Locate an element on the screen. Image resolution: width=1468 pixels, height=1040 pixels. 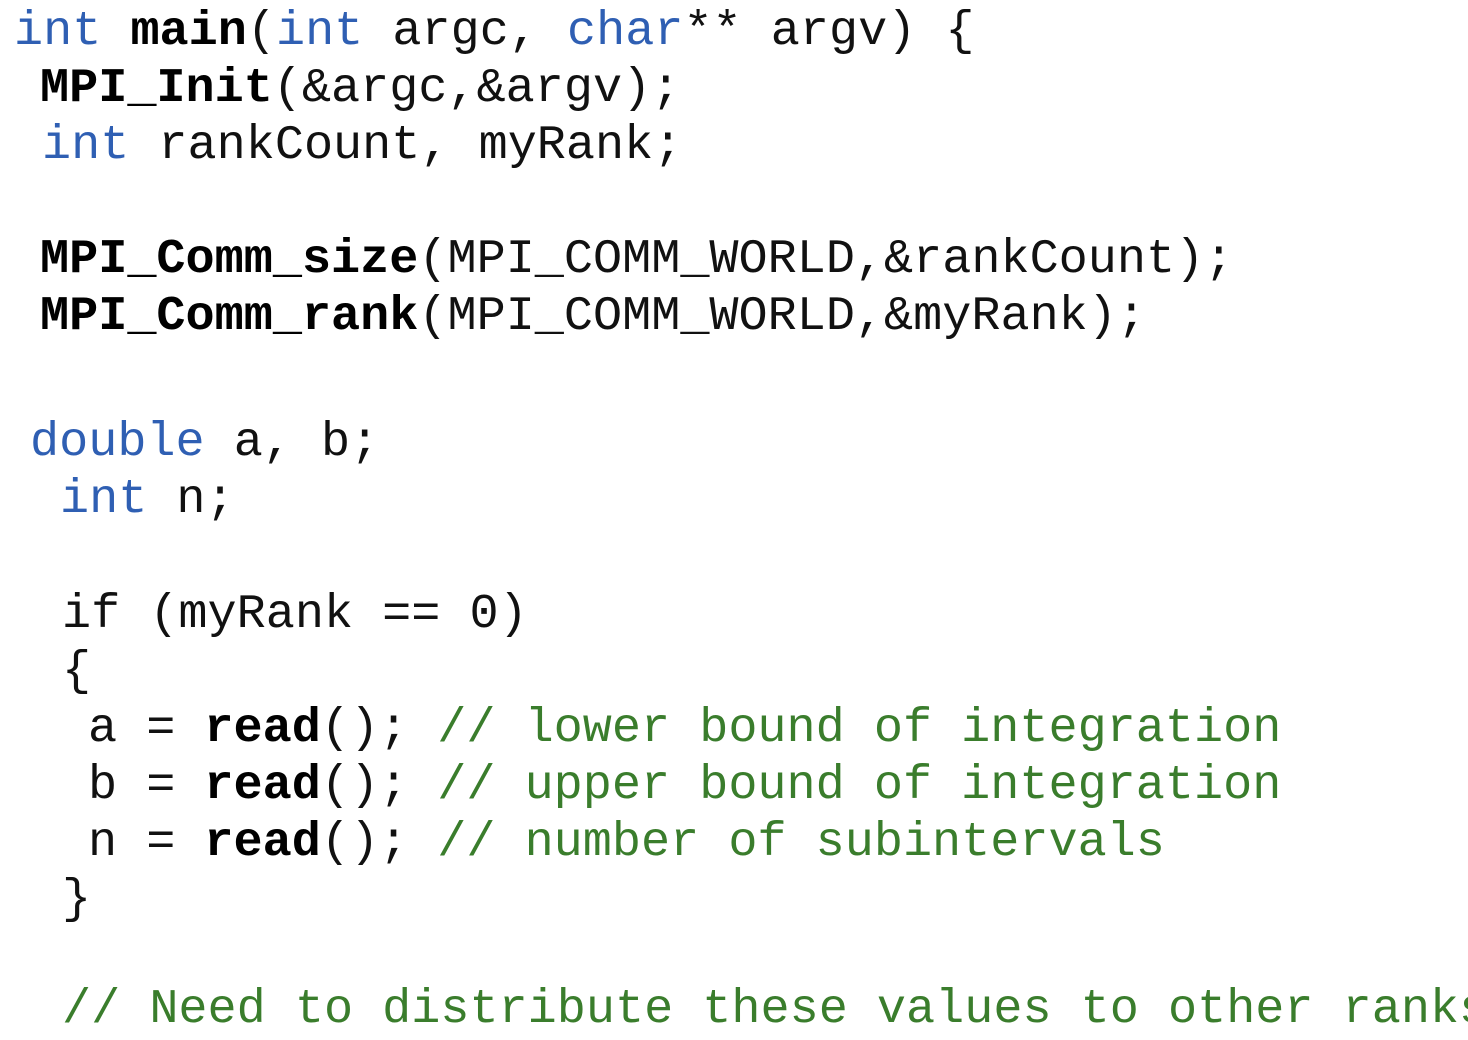
code-line-rank-vars: int rankCount, myRank; is located at coordinates (362, 146).